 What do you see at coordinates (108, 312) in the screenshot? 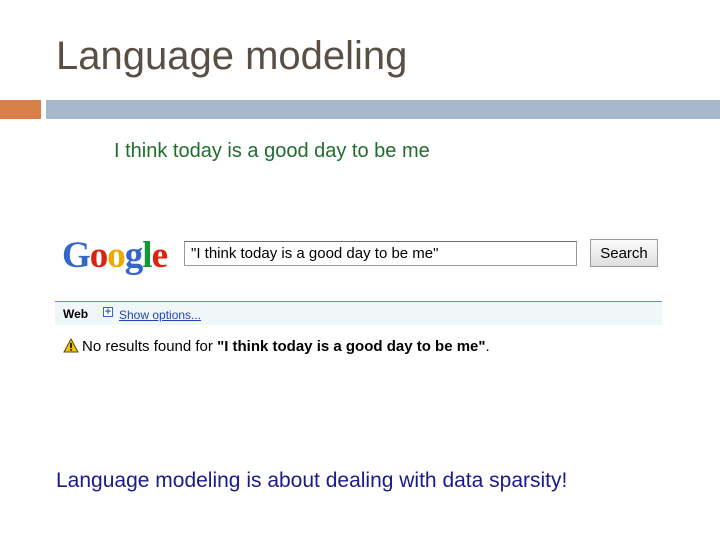
I see `plus-icon: +` at bounding box center [108, 312].